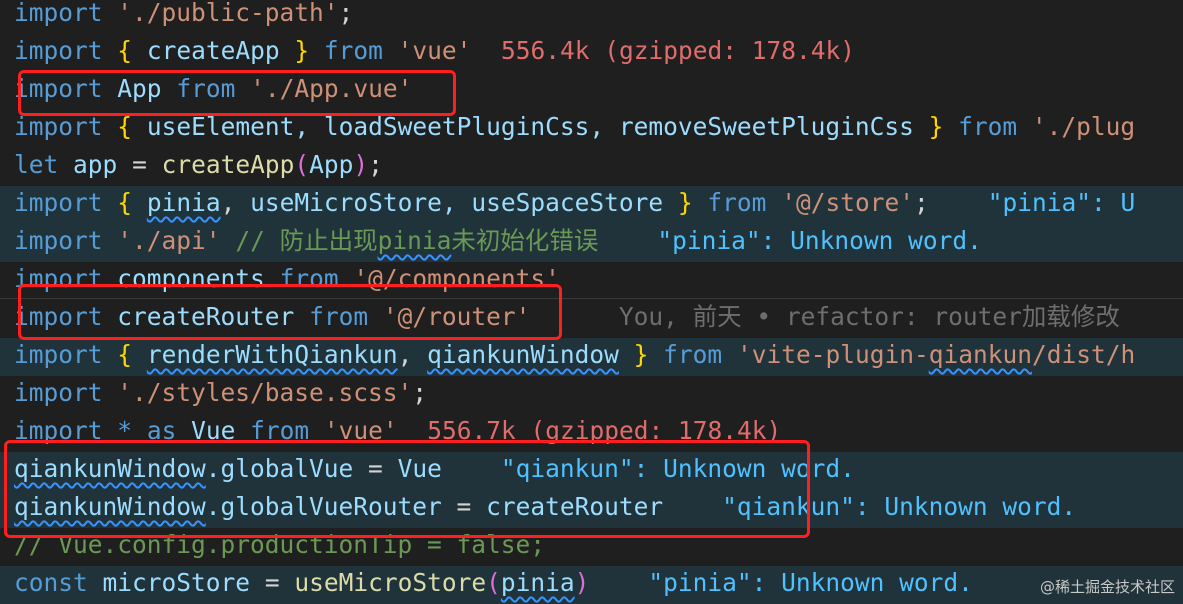 The image size is (1183, 604). What do you see at coordinates (95, 164) in the screenshot?
I see `identifier: app` at bounding box center [95, 164].